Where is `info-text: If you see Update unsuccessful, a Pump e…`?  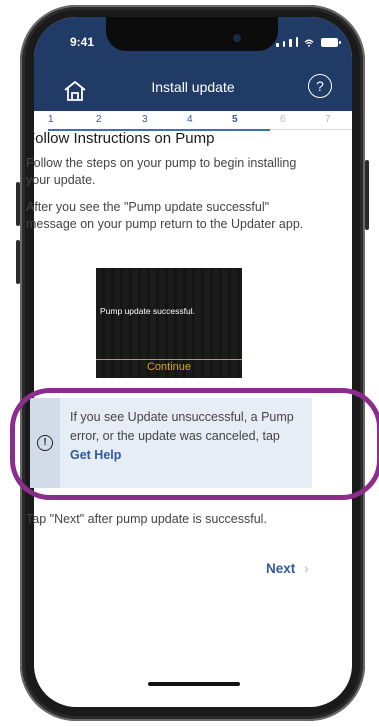 info-text: If you see Update unsuccessful, a Pump e… is located at coordinates (182, 426).